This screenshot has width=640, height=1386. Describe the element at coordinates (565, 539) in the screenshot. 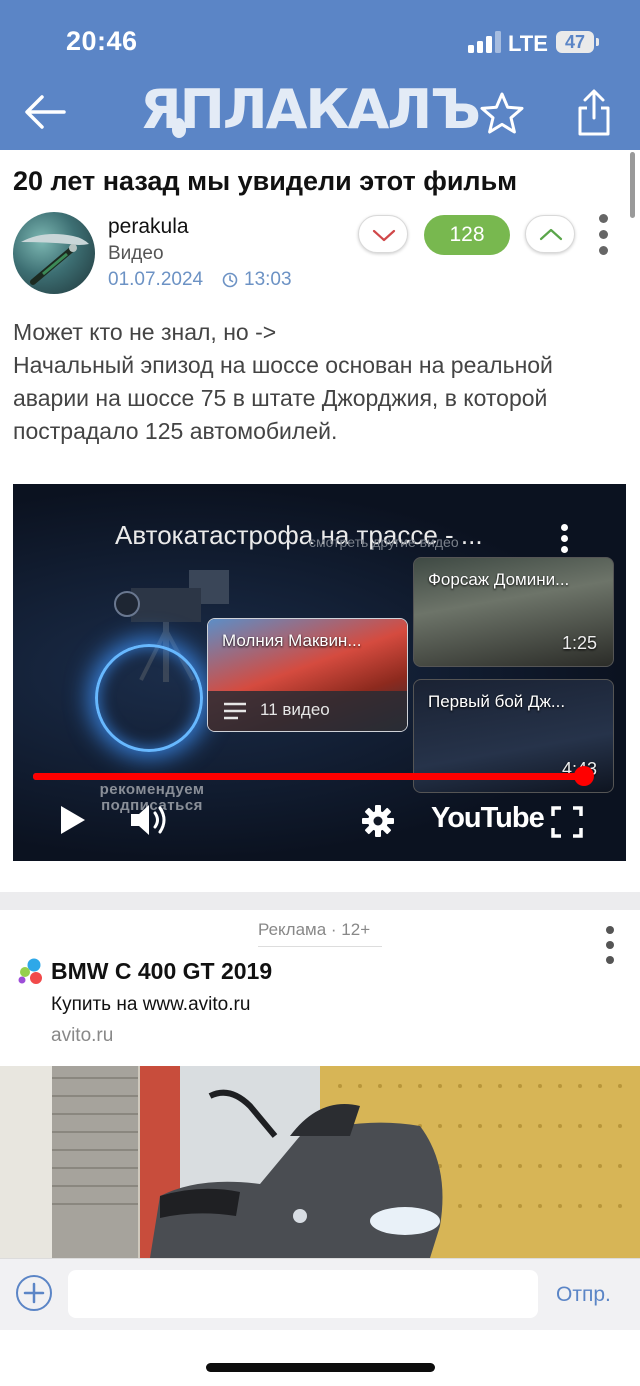

I see `video-menu-icon` at that location.